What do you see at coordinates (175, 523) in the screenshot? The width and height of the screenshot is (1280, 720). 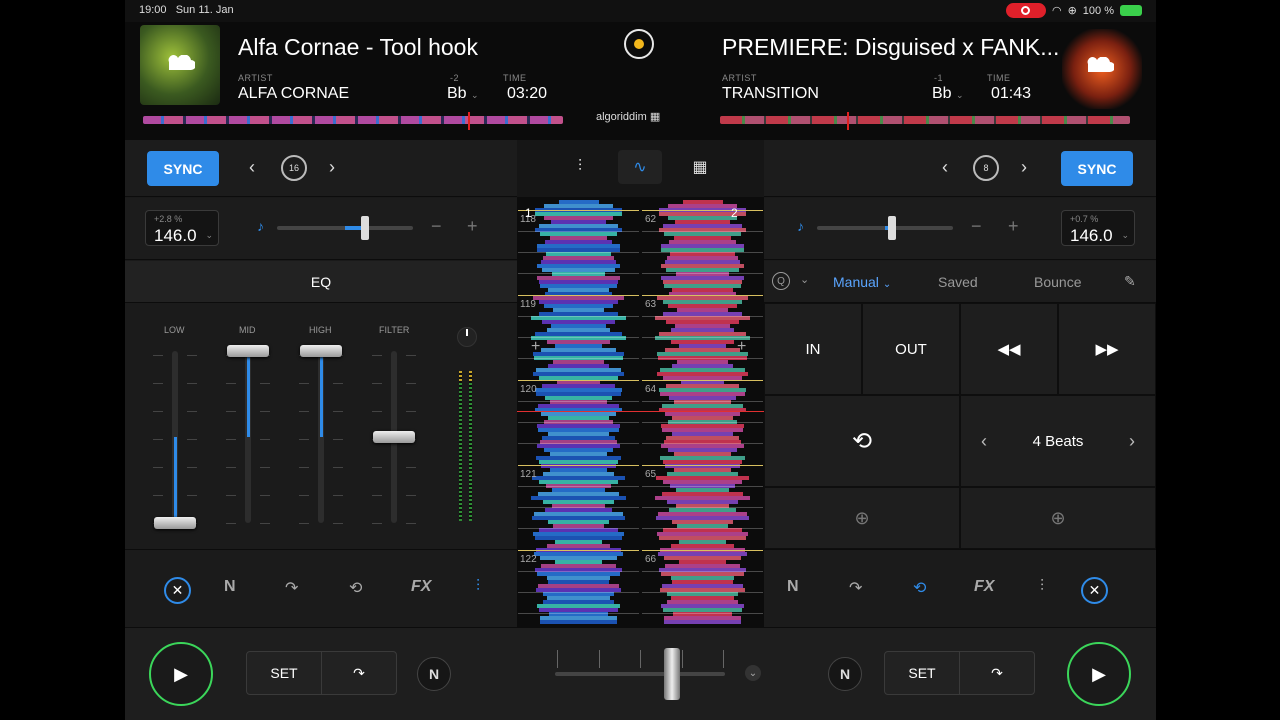 I see `eq-low-thumb` at bounding box center [175, 523].